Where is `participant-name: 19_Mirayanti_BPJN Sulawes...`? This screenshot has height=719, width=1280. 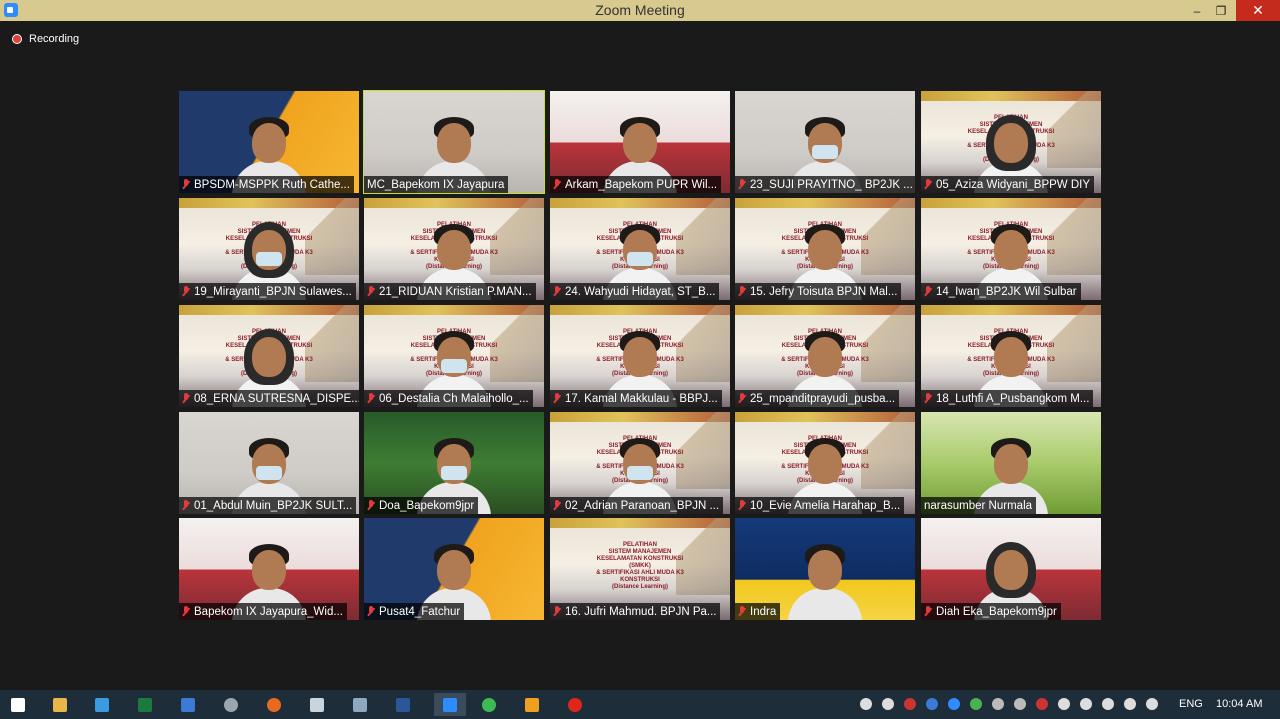 participant-name: 19_Mirayanti_BPJN Sulawes... is located at coordinates (273, 291).